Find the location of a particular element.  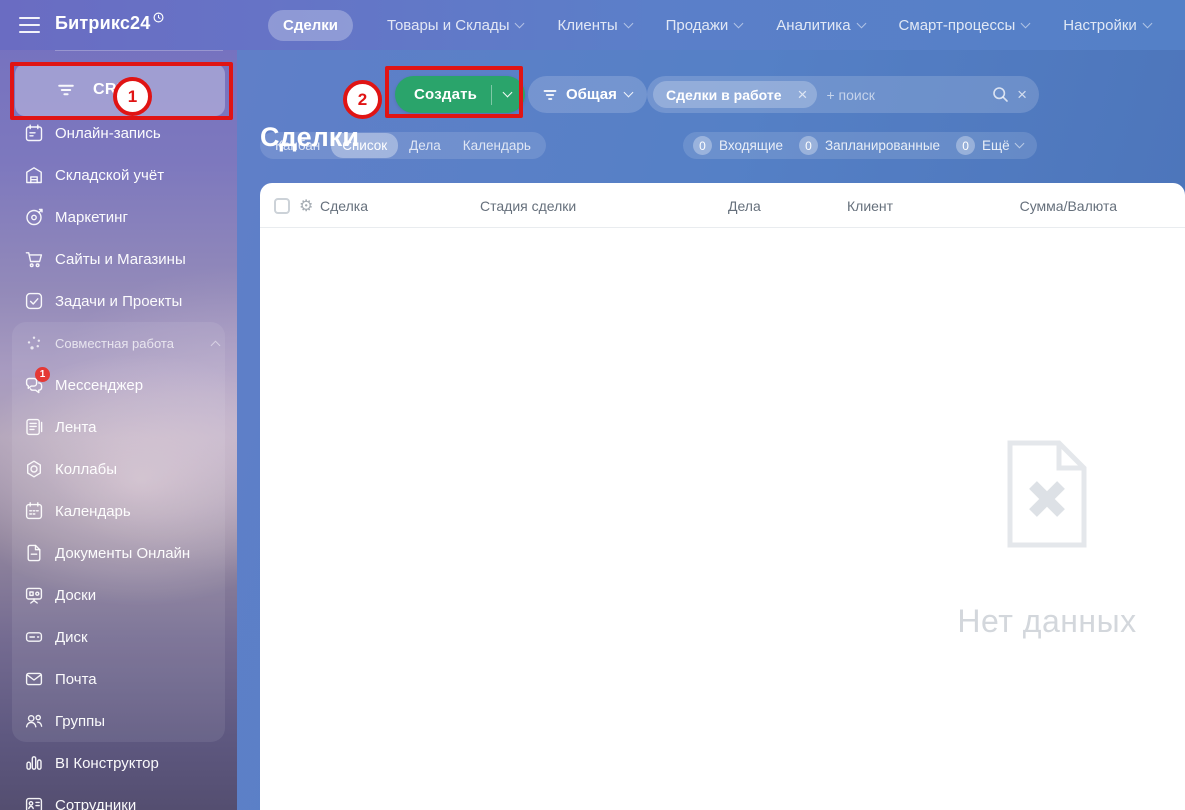

sidebar-item-bi-builder: BI Конструктор is located at coordinates (118, 763).